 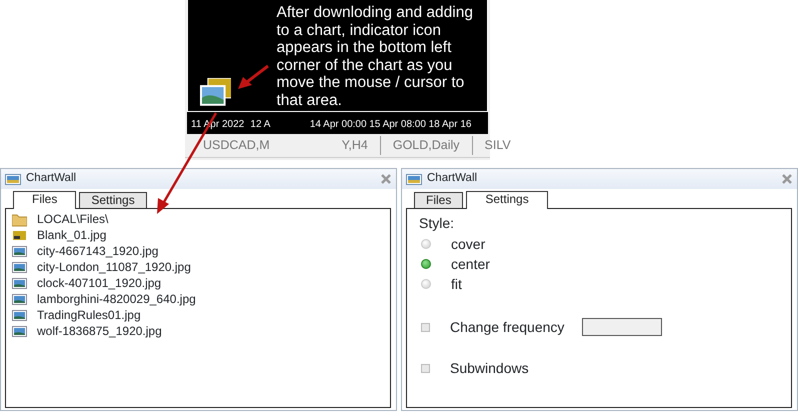 I want to click on file-name: clock-407101_1920.jpg, so click(x=99, y=283).